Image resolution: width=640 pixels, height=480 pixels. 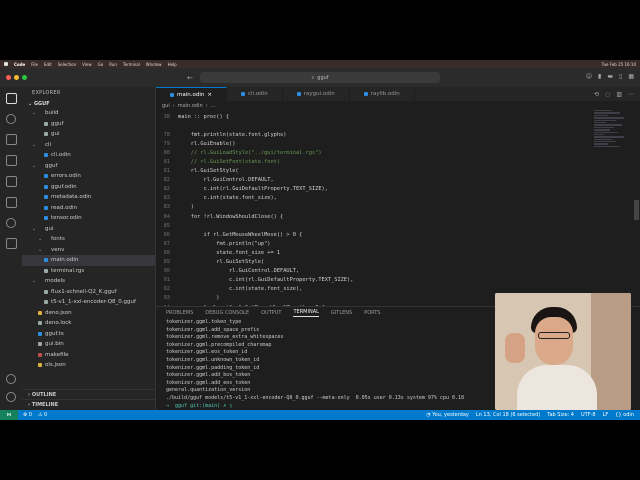 I want to click on tree-file: deno.lock, so click(x=88, y=323).